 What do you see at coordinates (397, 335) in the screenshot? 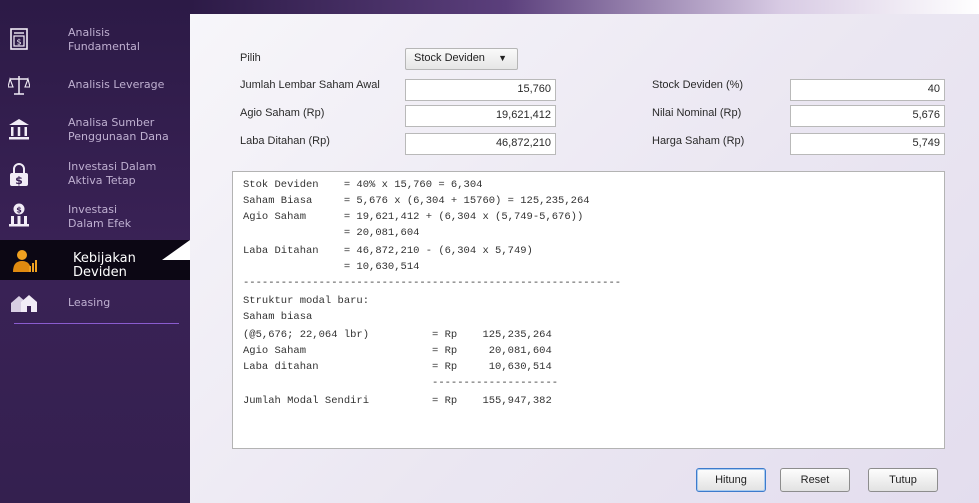
I see `result-line: (@5,676; 22,064 lbr) = Rp 125,235,264` at bounding box center [397, 335].